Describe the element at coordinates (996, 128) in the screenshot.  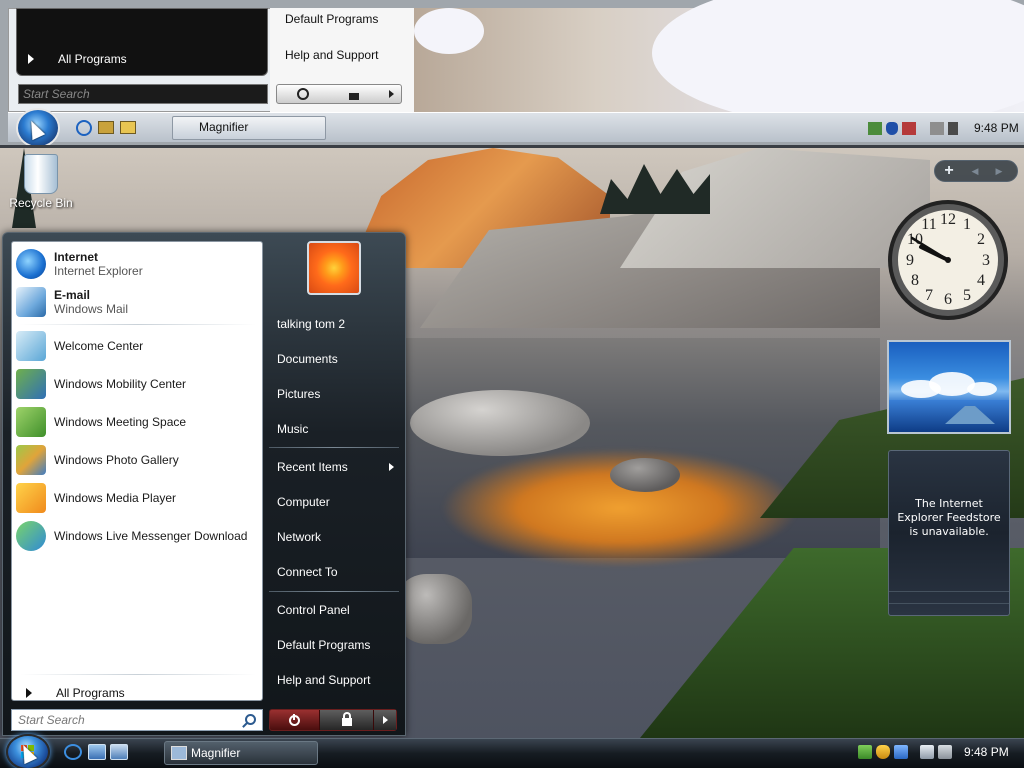
I see `mag-clock: 9:48 PM` at that location.